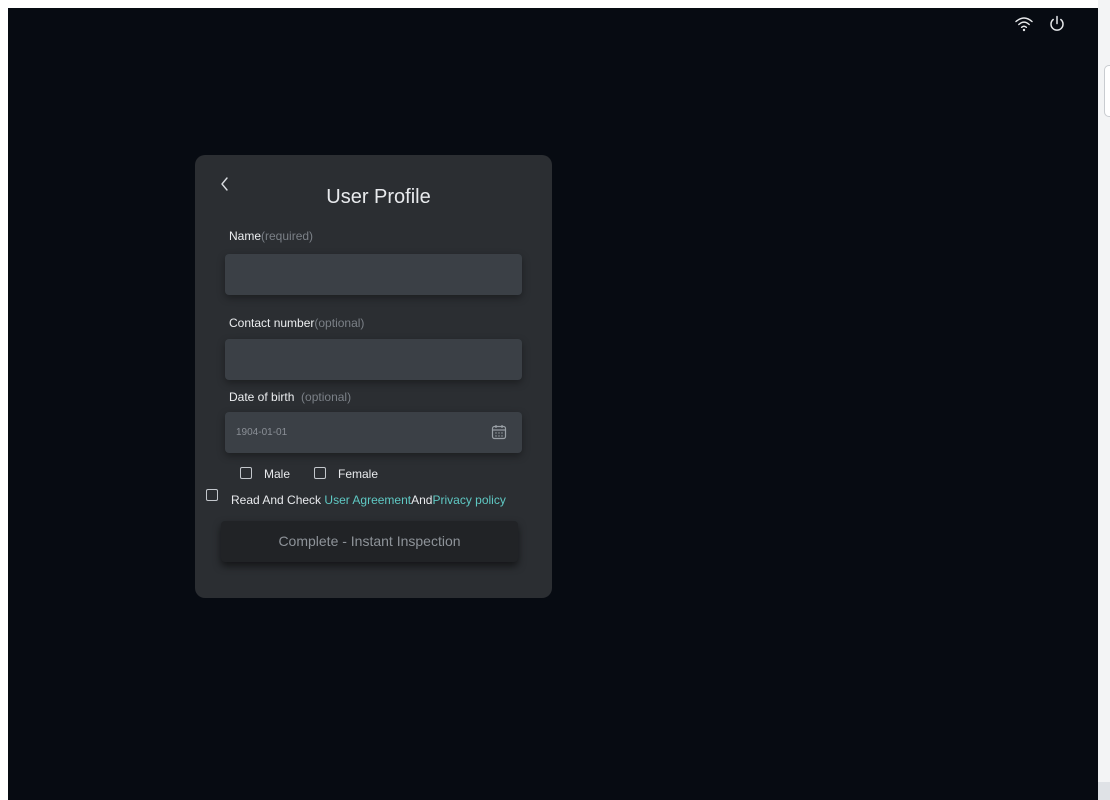 The height and width of the screenshot is (800, 1110). I want to click on dob-value: 1904-01-01, so click(262, 432).